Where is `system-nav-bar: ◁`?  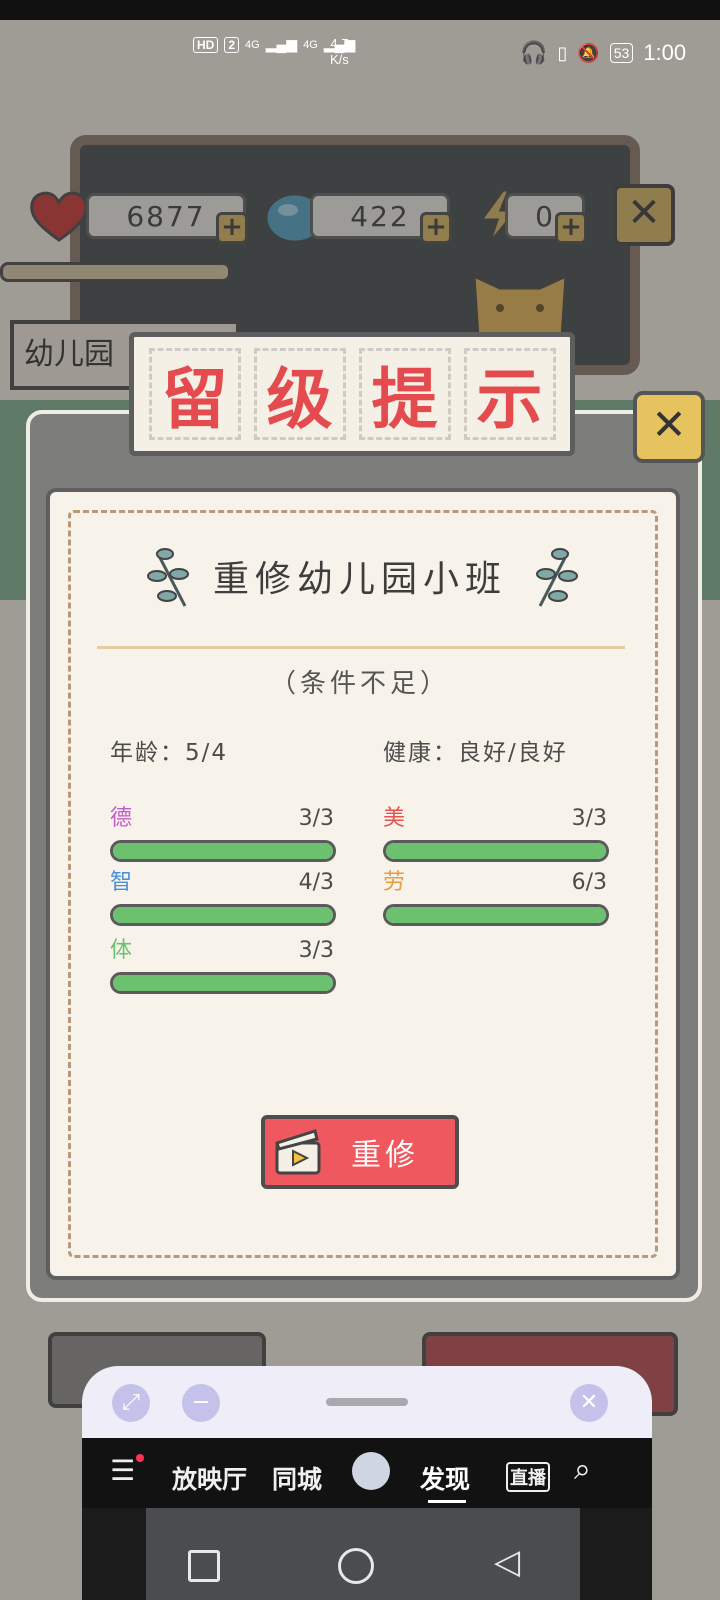 system-nav-bar: ◁ is located at coordinates (360, 1569).